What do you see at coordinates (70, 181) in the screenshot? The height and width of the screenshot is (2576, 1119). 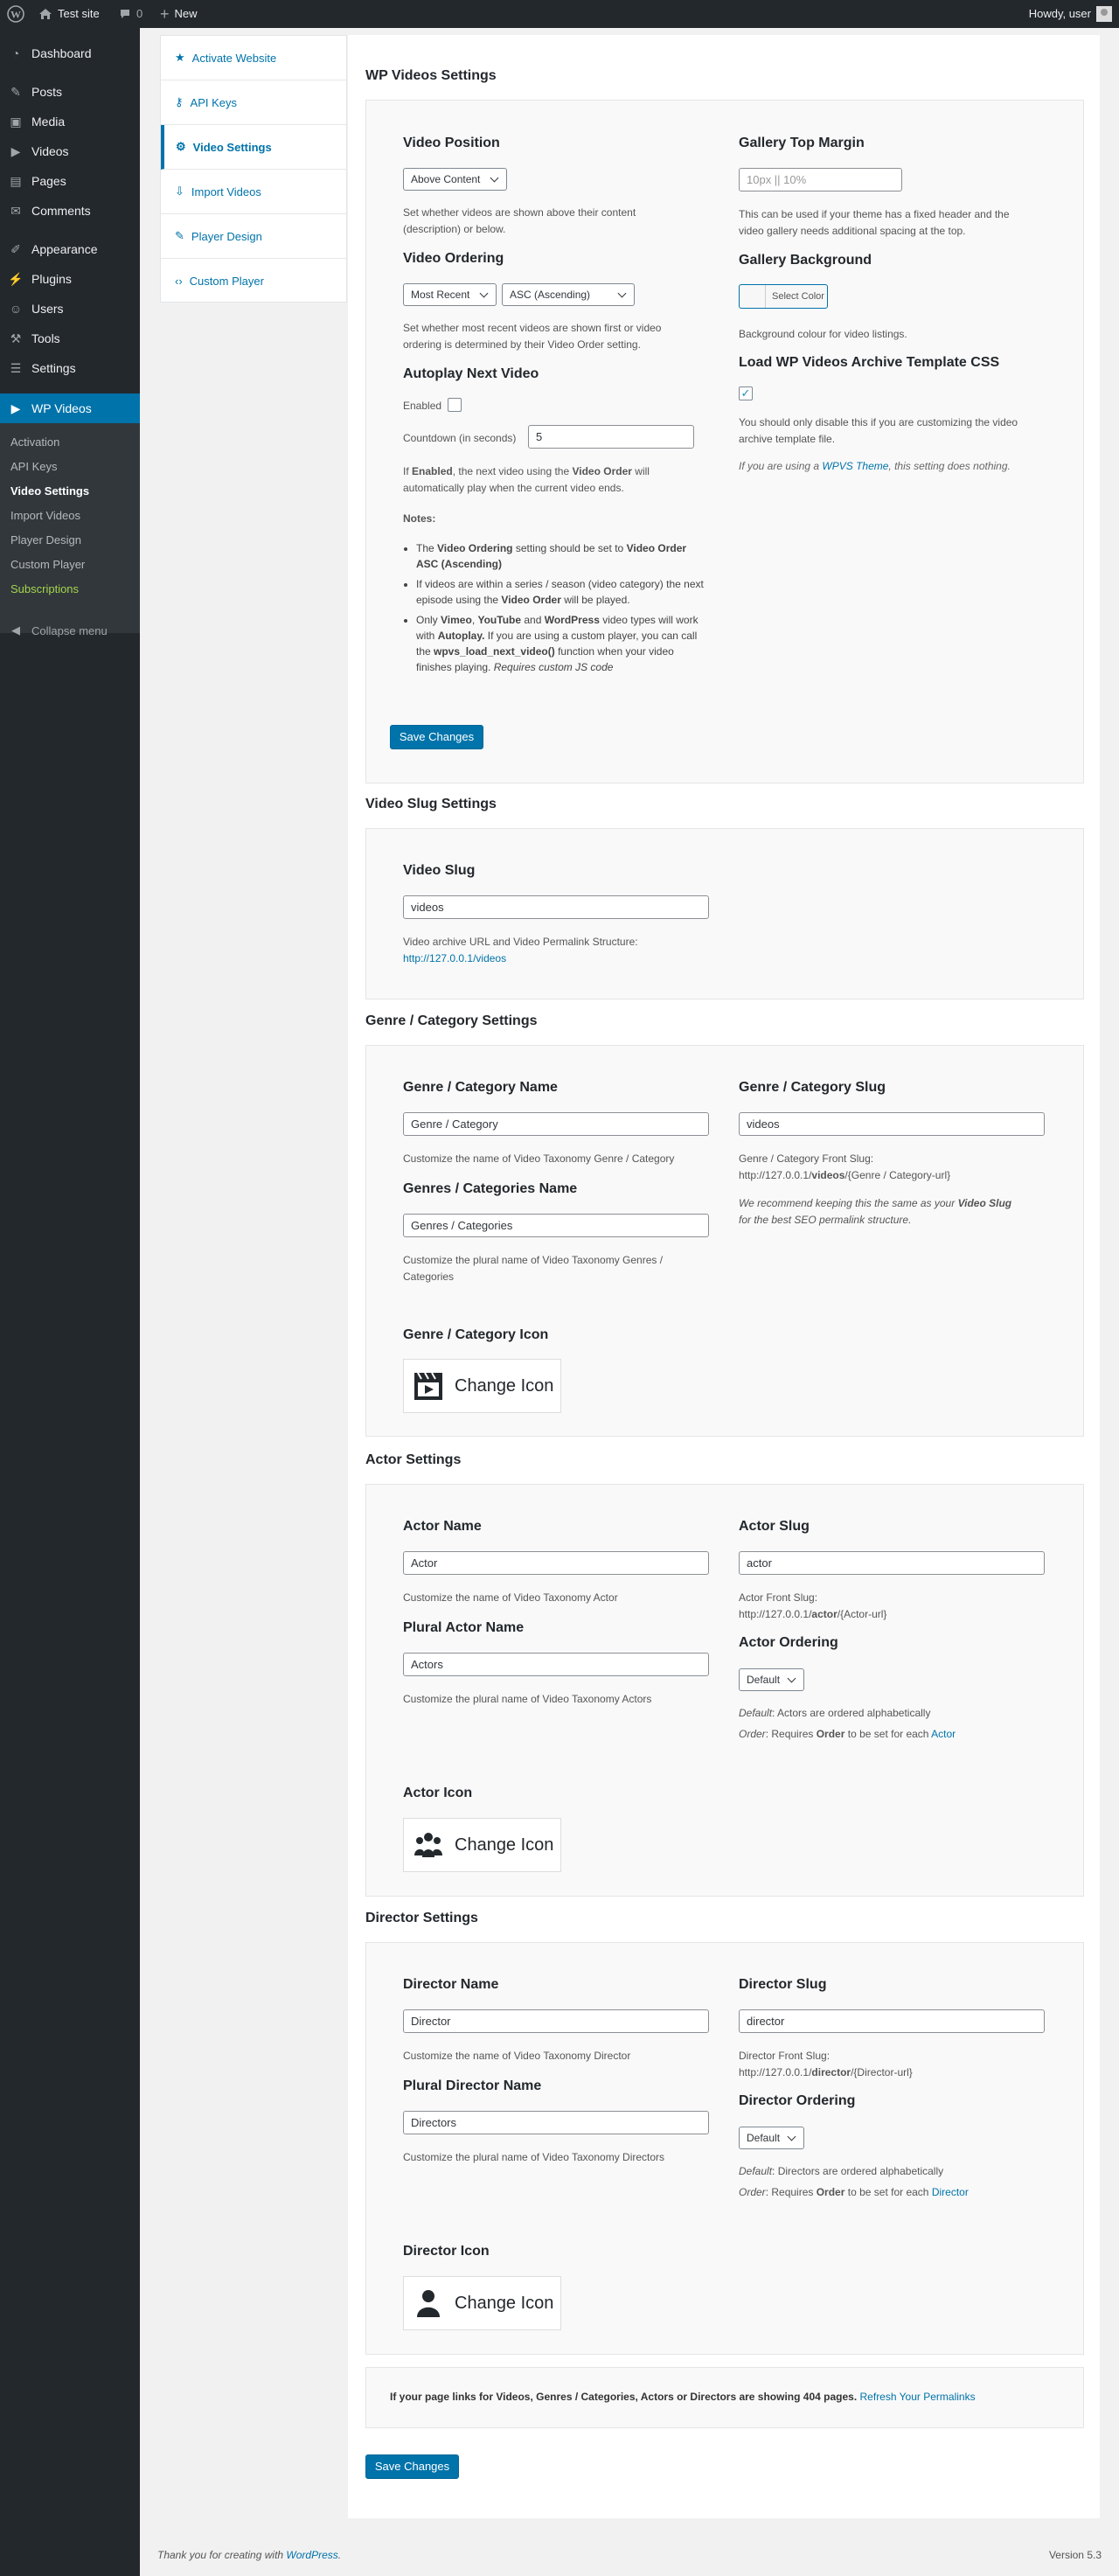 I see `menu-pages: ▤ Pages` at bounding box center [70, 181].